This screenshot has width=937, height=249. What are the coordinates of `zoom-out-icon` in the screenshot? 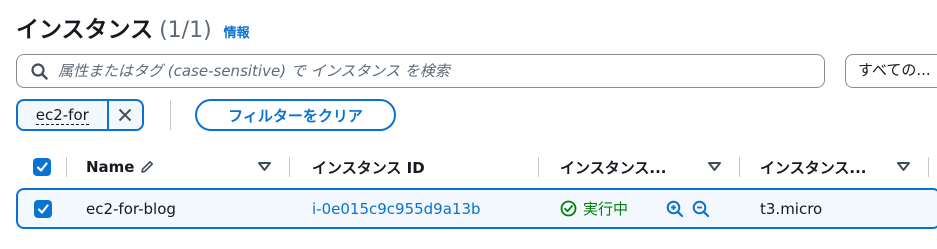 It's located at (701, 209).